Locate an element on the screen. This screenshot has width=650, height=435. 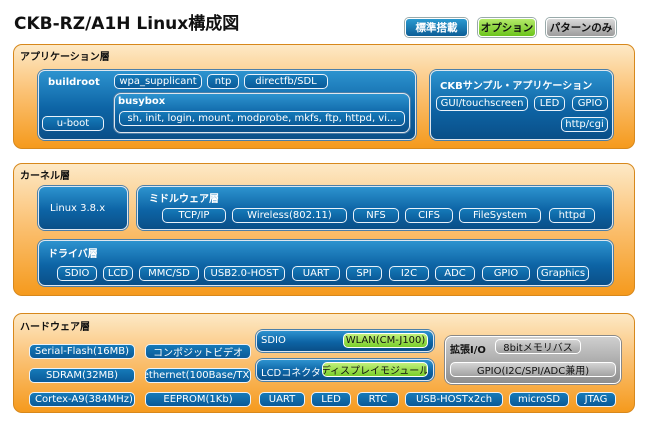
http-cgi-chip: http/cgi is located at coordinates (584, 124).